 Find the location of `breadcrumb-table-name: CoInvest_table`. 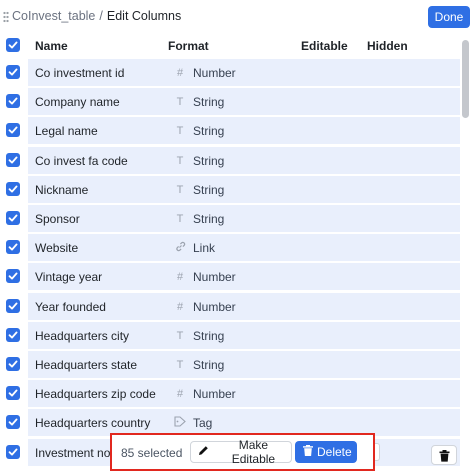

breadcrumb-table-name: CoInvest_table is located at coordinates (53, 16).